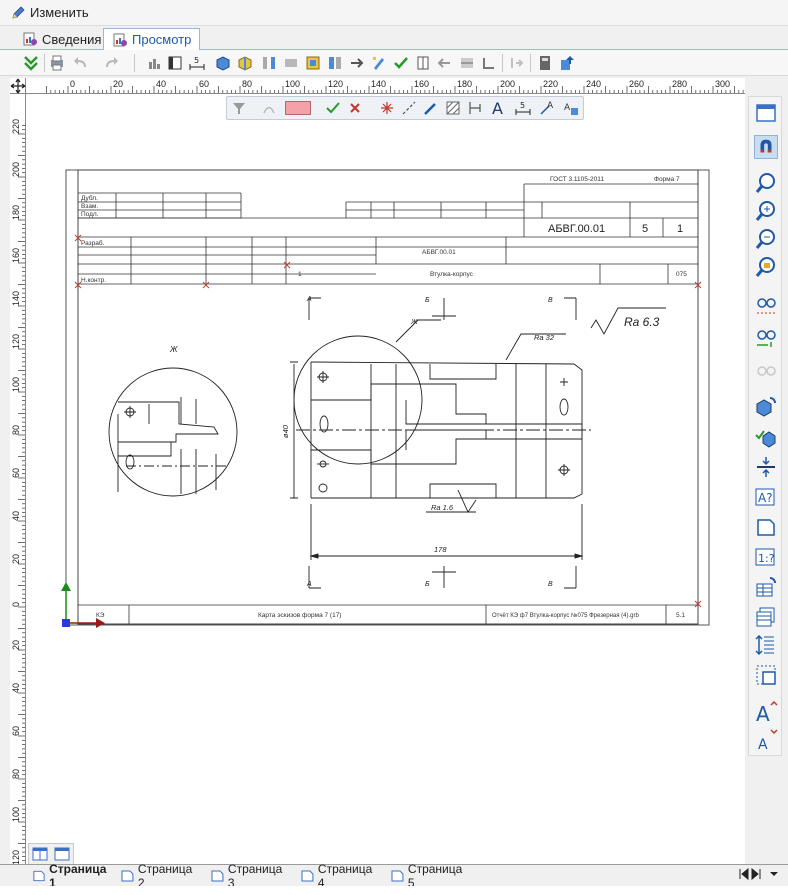 The width and height of the screenshot is (788, 895). What do you see at coordinates (70, 876) in the screenshot?
I see `page-tab-1: Страница 1` at bounding box center [70, 876].